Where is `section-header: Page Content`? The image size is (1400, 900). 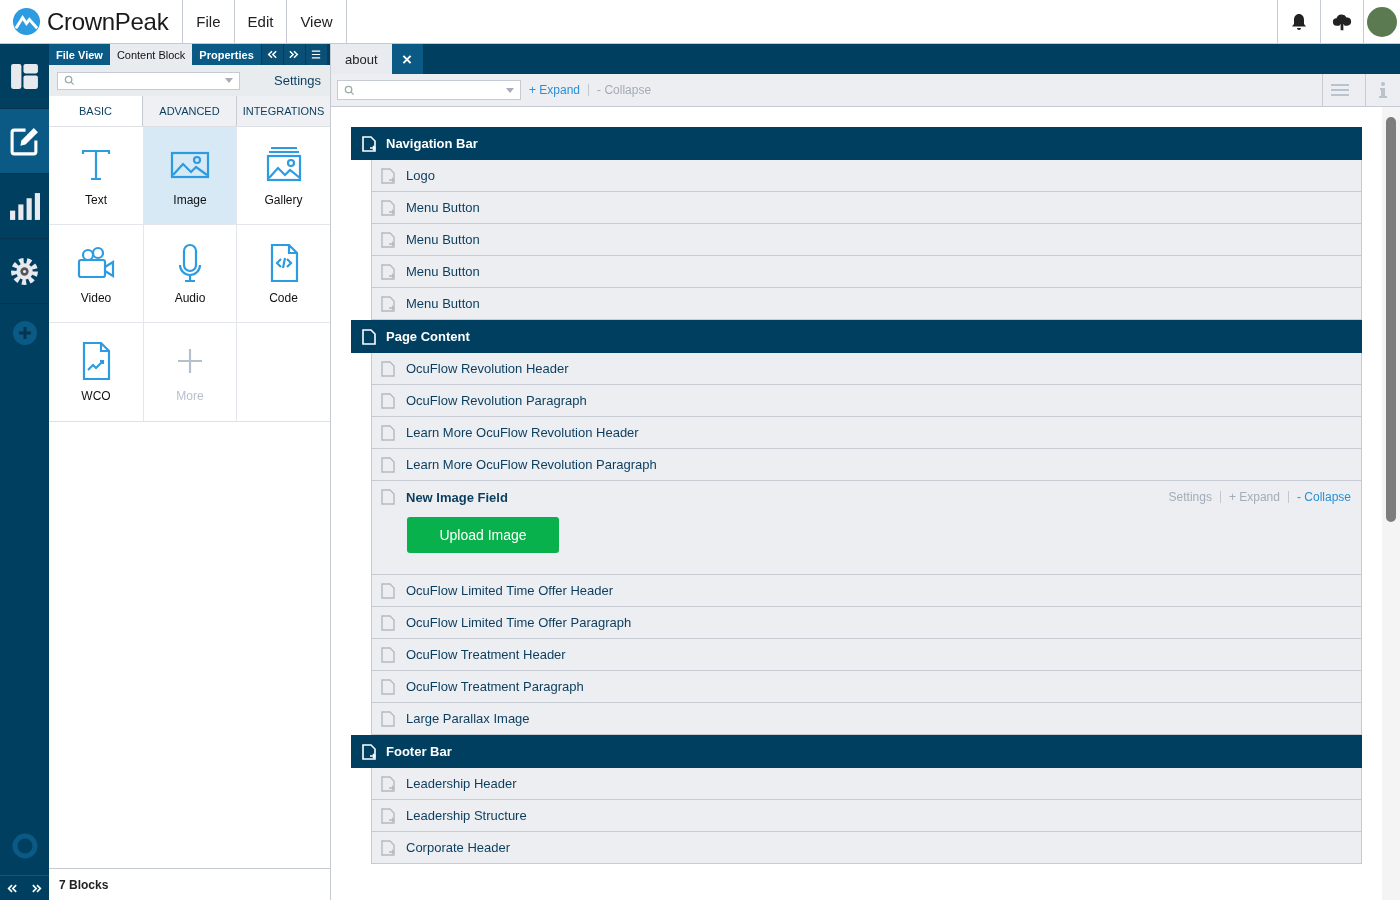 section-header: Page Content is located at coordinates (856, 336).